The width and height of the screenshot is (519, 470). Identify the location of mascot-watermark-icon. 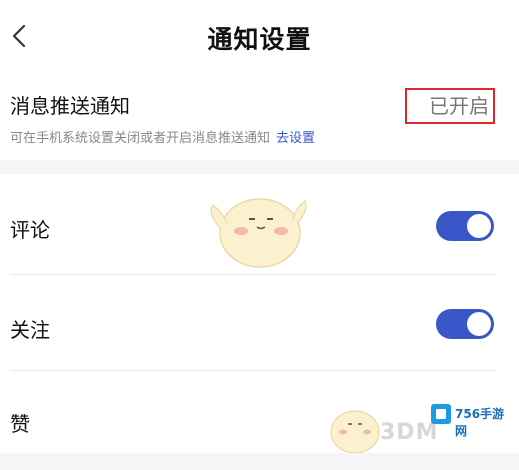
(258, 233).